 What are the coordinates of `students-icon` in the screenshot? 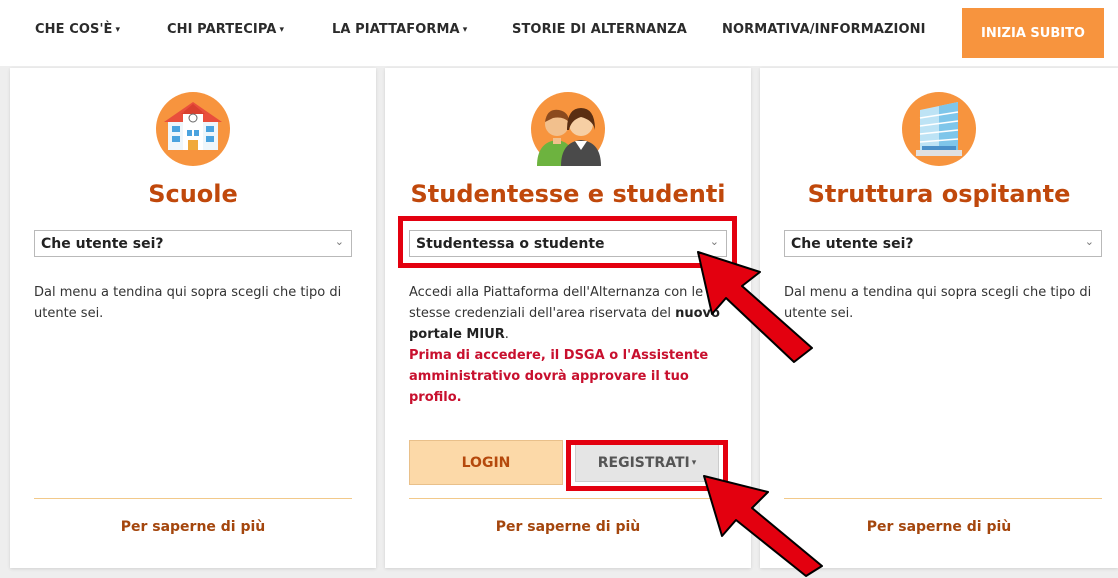 It's located at (568, 129).